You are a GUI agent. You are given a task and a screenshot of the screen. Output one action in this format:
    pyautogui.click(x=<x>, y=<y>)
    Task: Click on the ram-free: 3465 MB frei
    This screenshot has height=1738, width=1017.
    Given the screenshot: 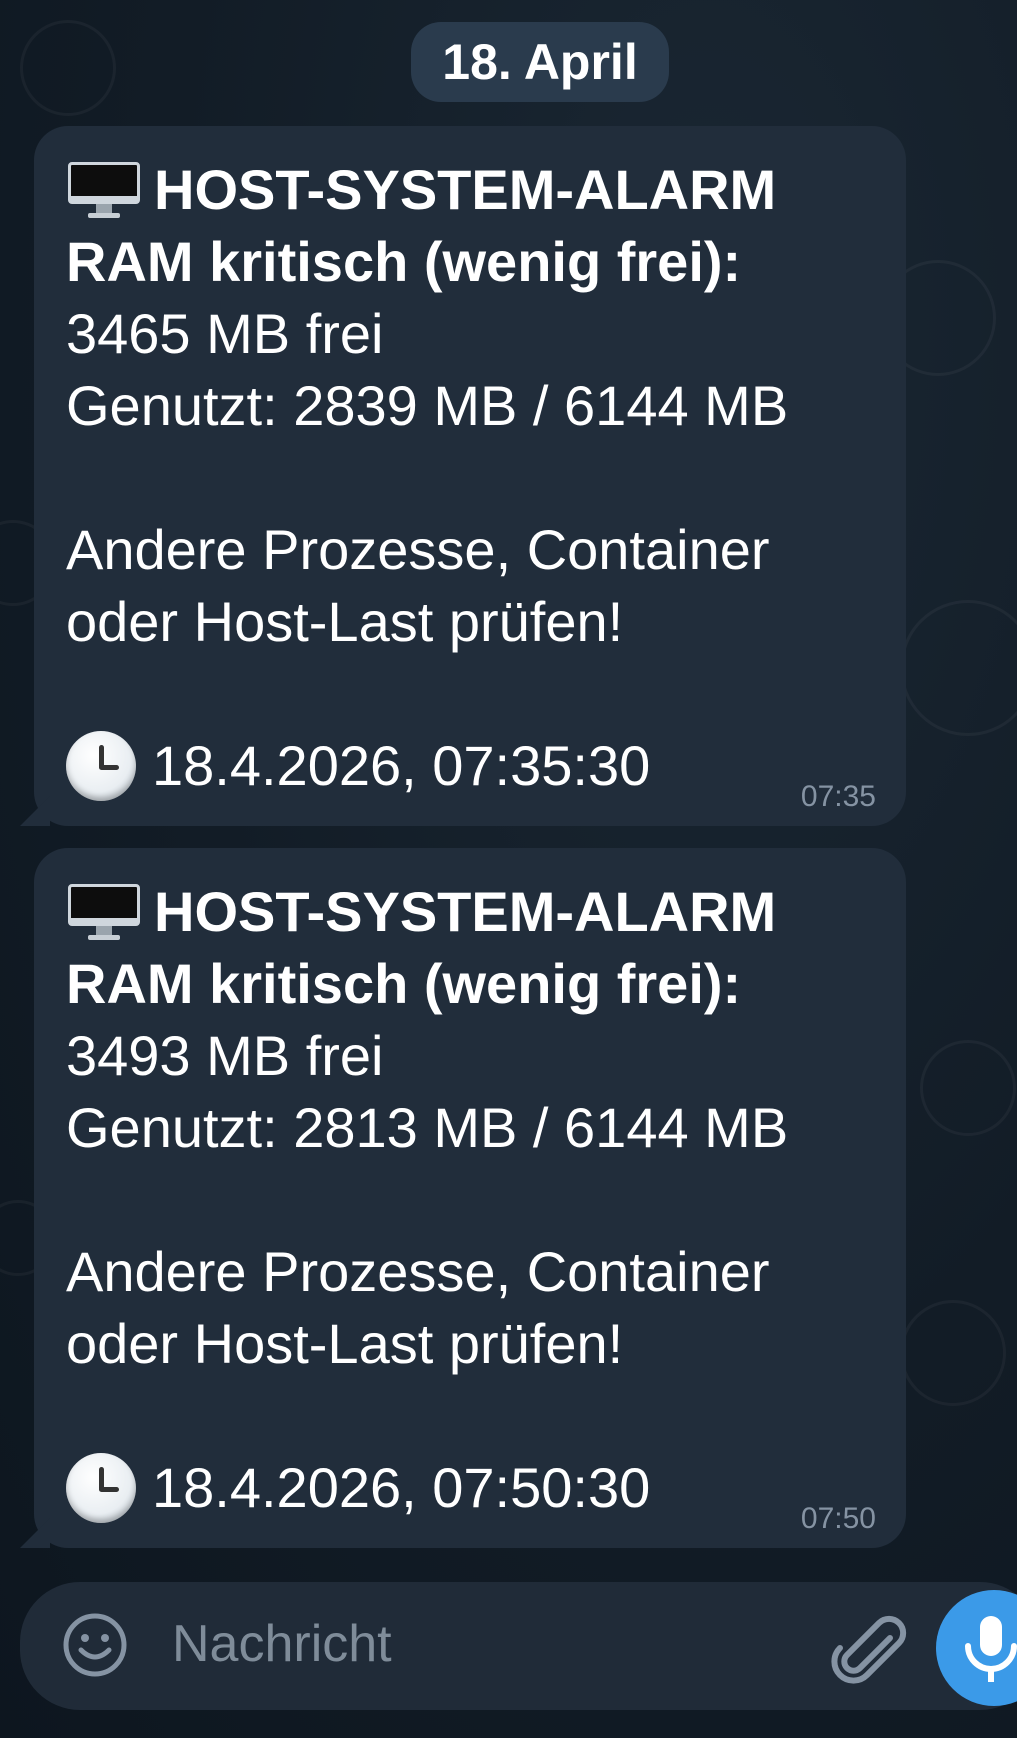 What is the action you would take?
    pyautogui.click(x=225, y=333)
    